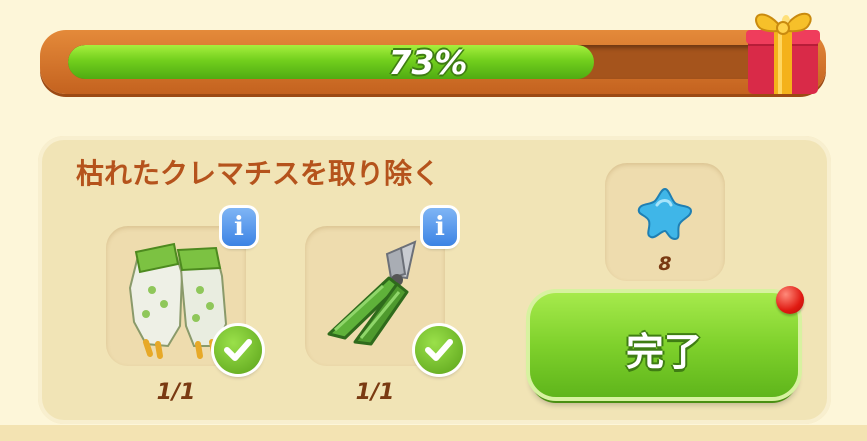  Describe the element at coordinates (782, 49) in the screenshot. I see `gift-box-icon` at that location.